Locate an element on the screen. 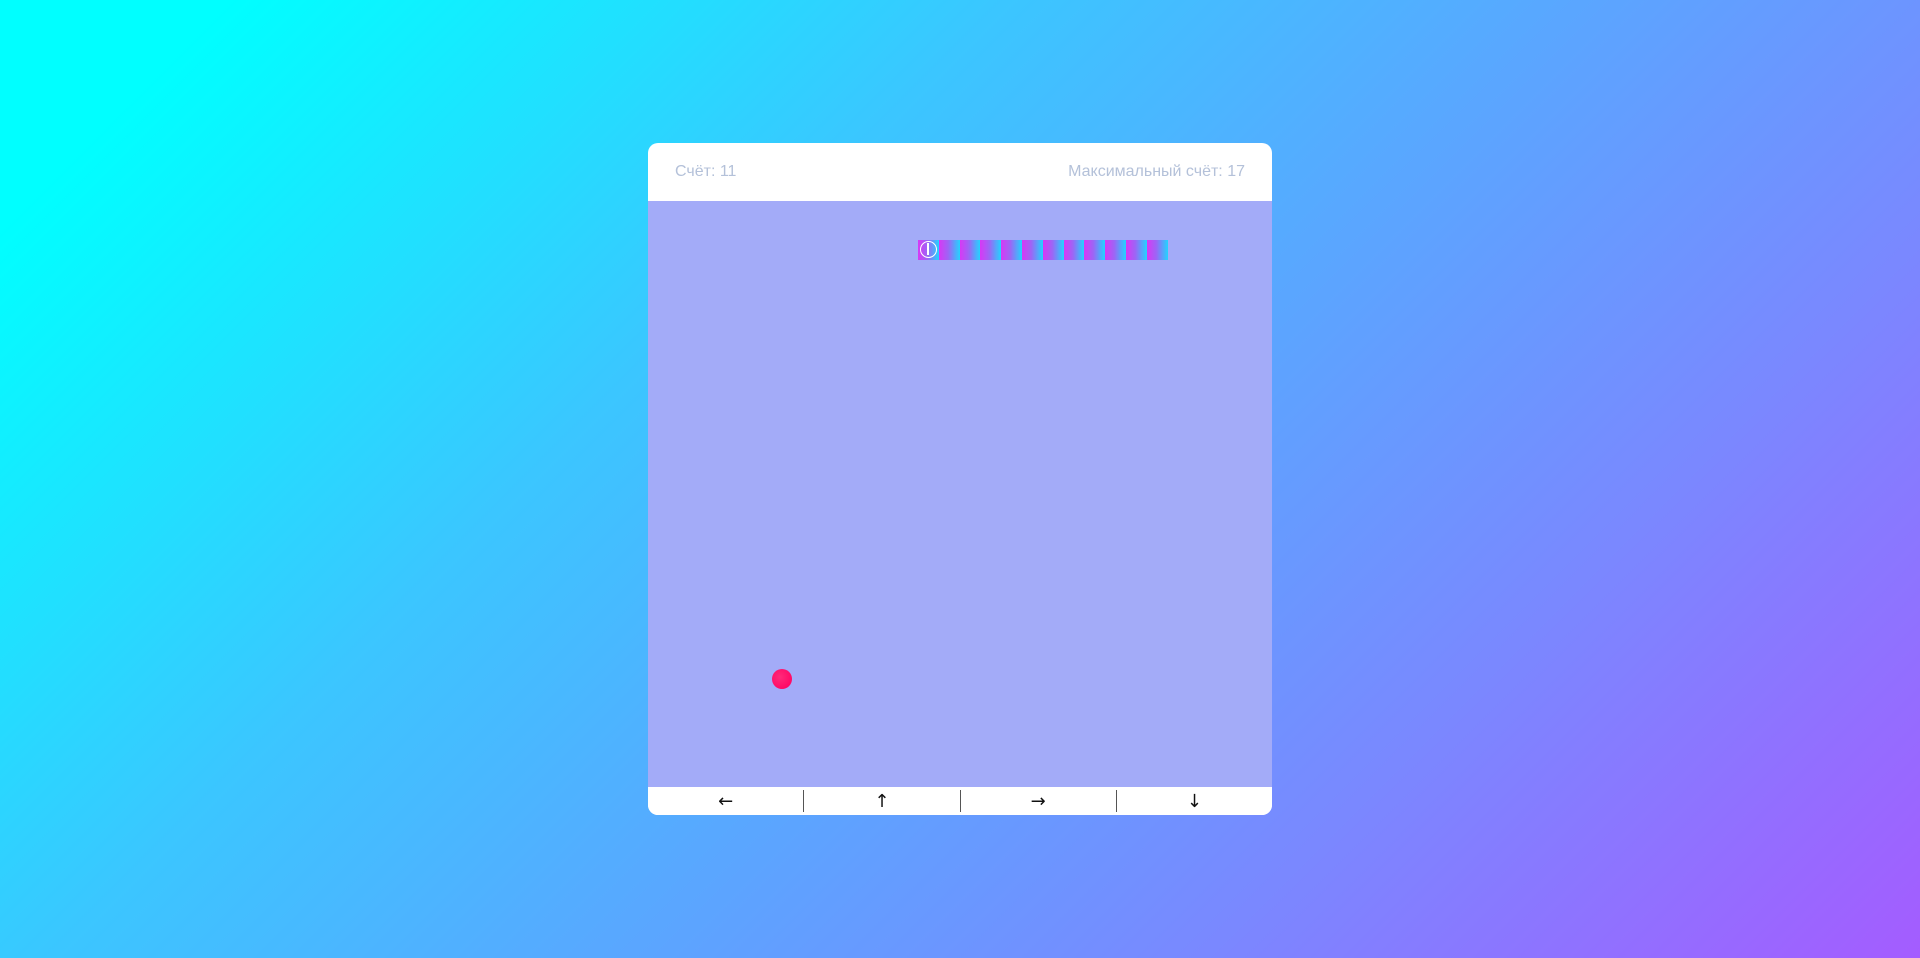  right-arrow-button: → is located at coordinates (1038, 801).